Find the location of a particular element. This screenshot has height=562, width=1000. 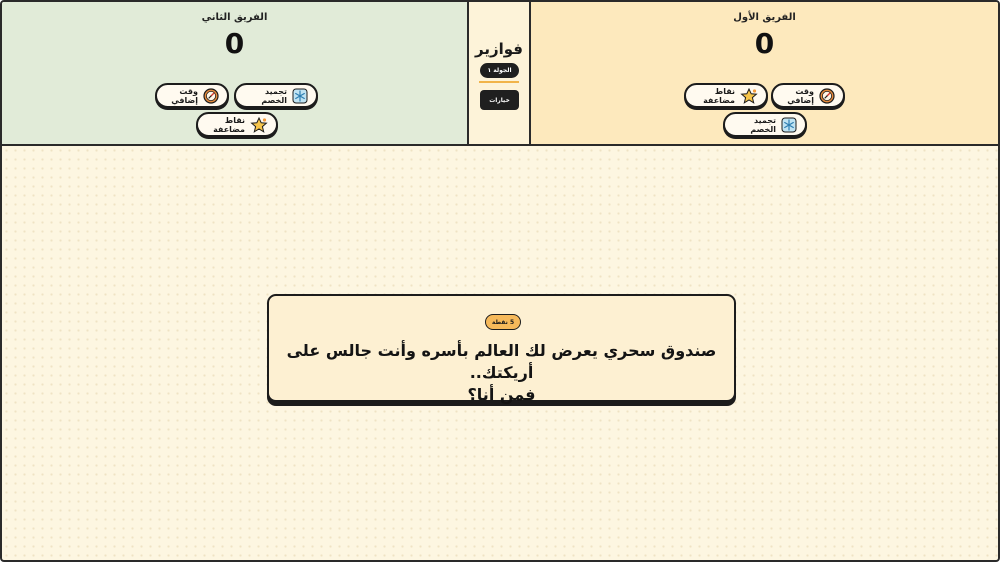

center-divider is located at coordinates (499, 82).